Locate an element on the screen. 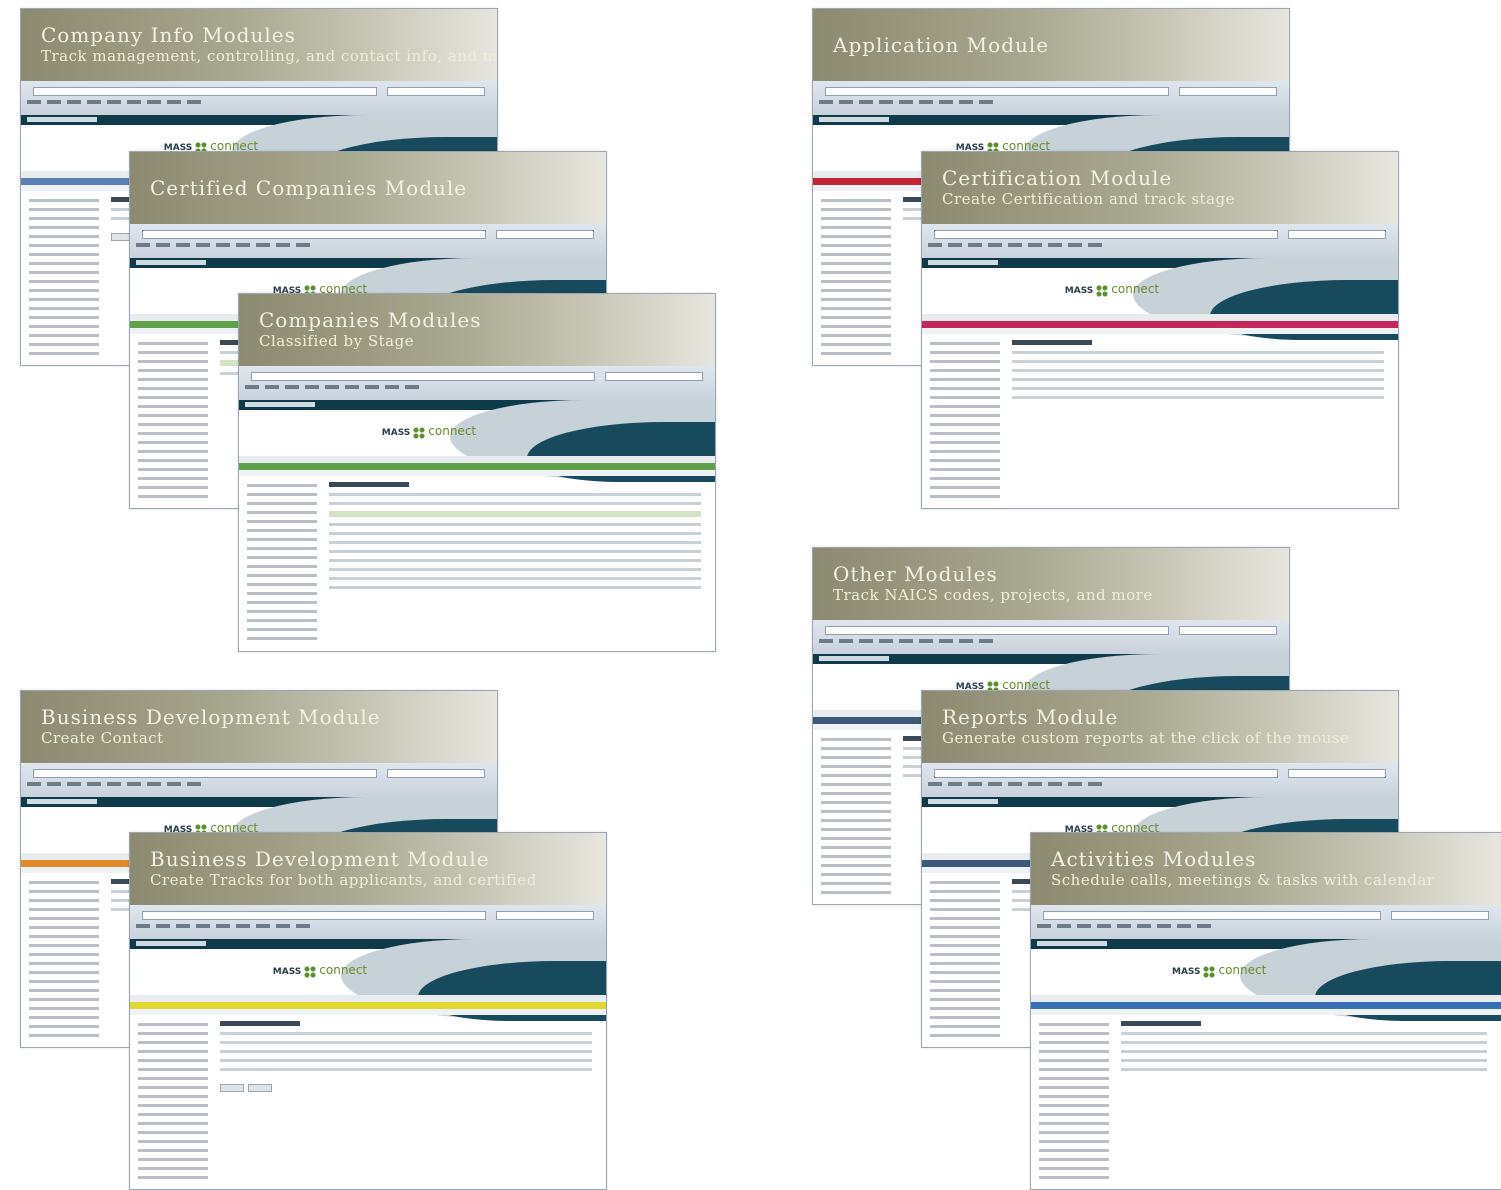 This screenshot has width=1501, height=1190. card-subtitle: Track NAICS codes, projects, and more is located at coordinates (993, 595).